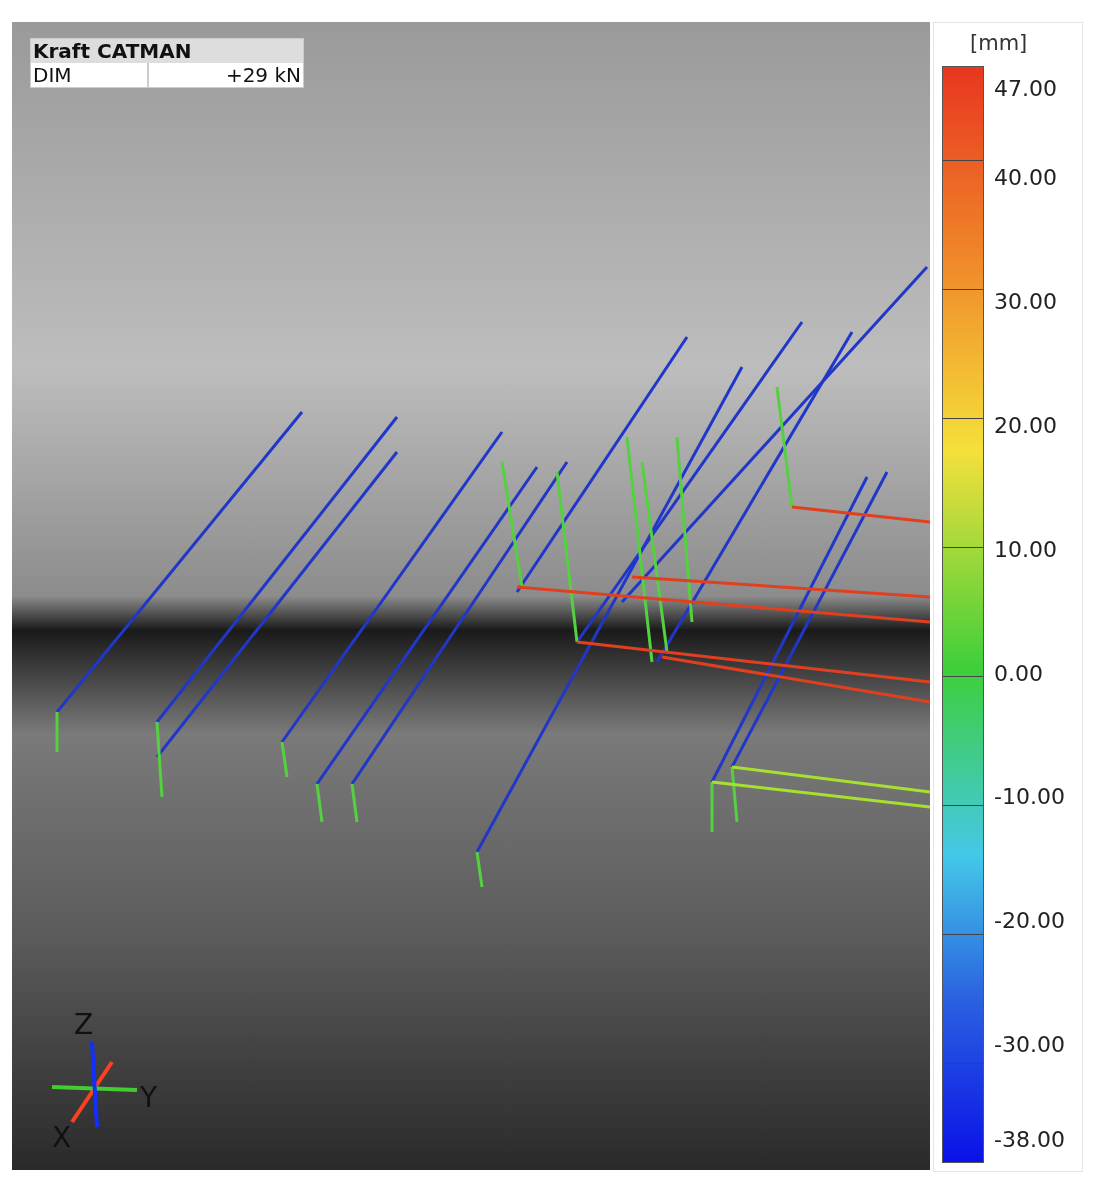  I want to click on scale-label: 40.00, so click(1025, 177).